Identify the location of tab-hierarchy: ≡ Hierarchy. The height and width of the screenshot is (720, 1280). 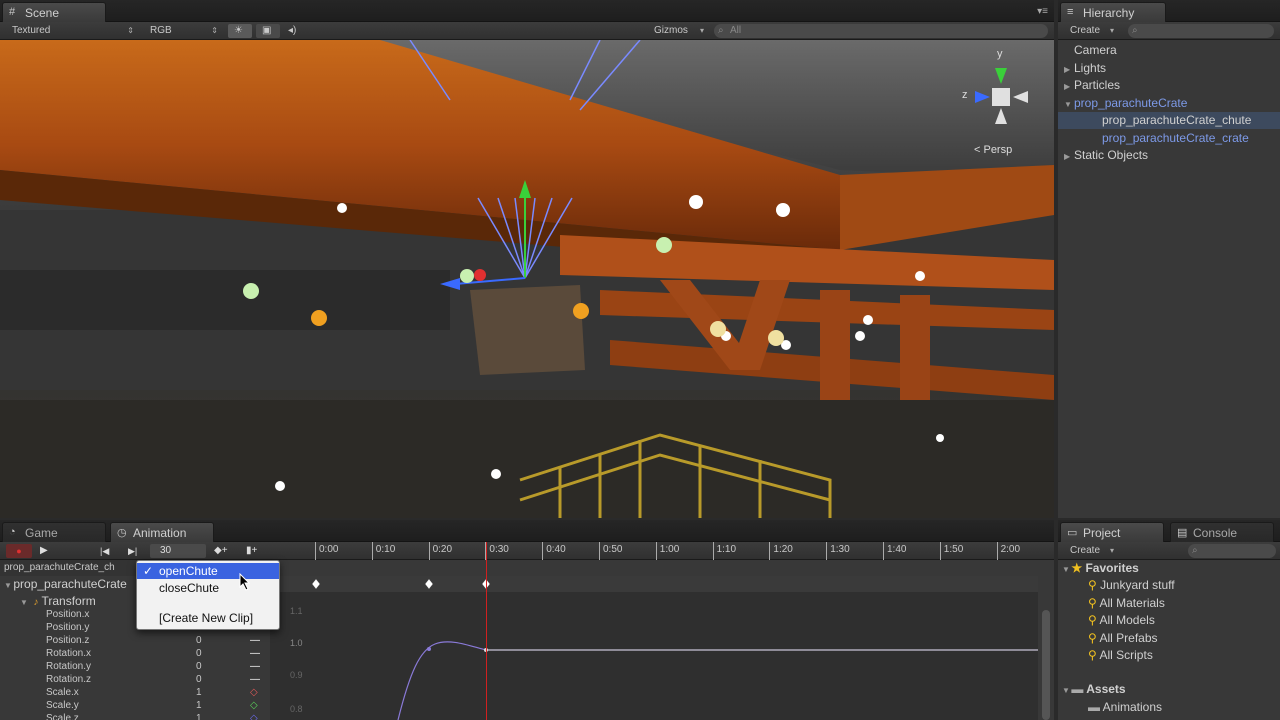
(1113, 12).